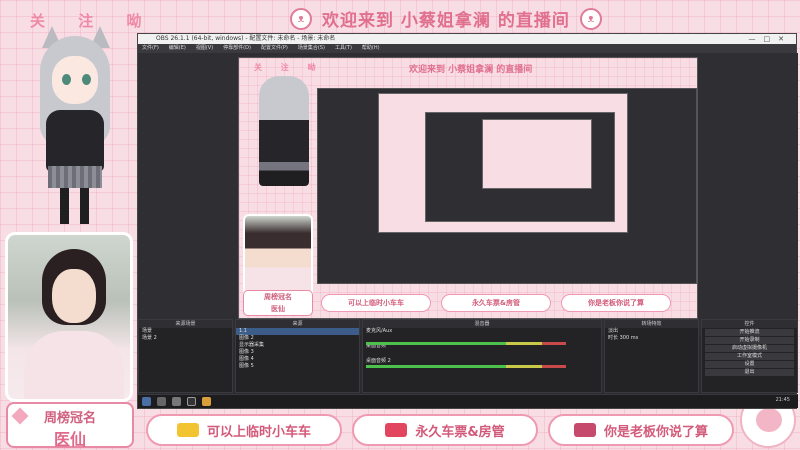 Image resolution: width=800 pixels, height=450 pixels. I want to click on exit-button: 退出, so click(749, 372).